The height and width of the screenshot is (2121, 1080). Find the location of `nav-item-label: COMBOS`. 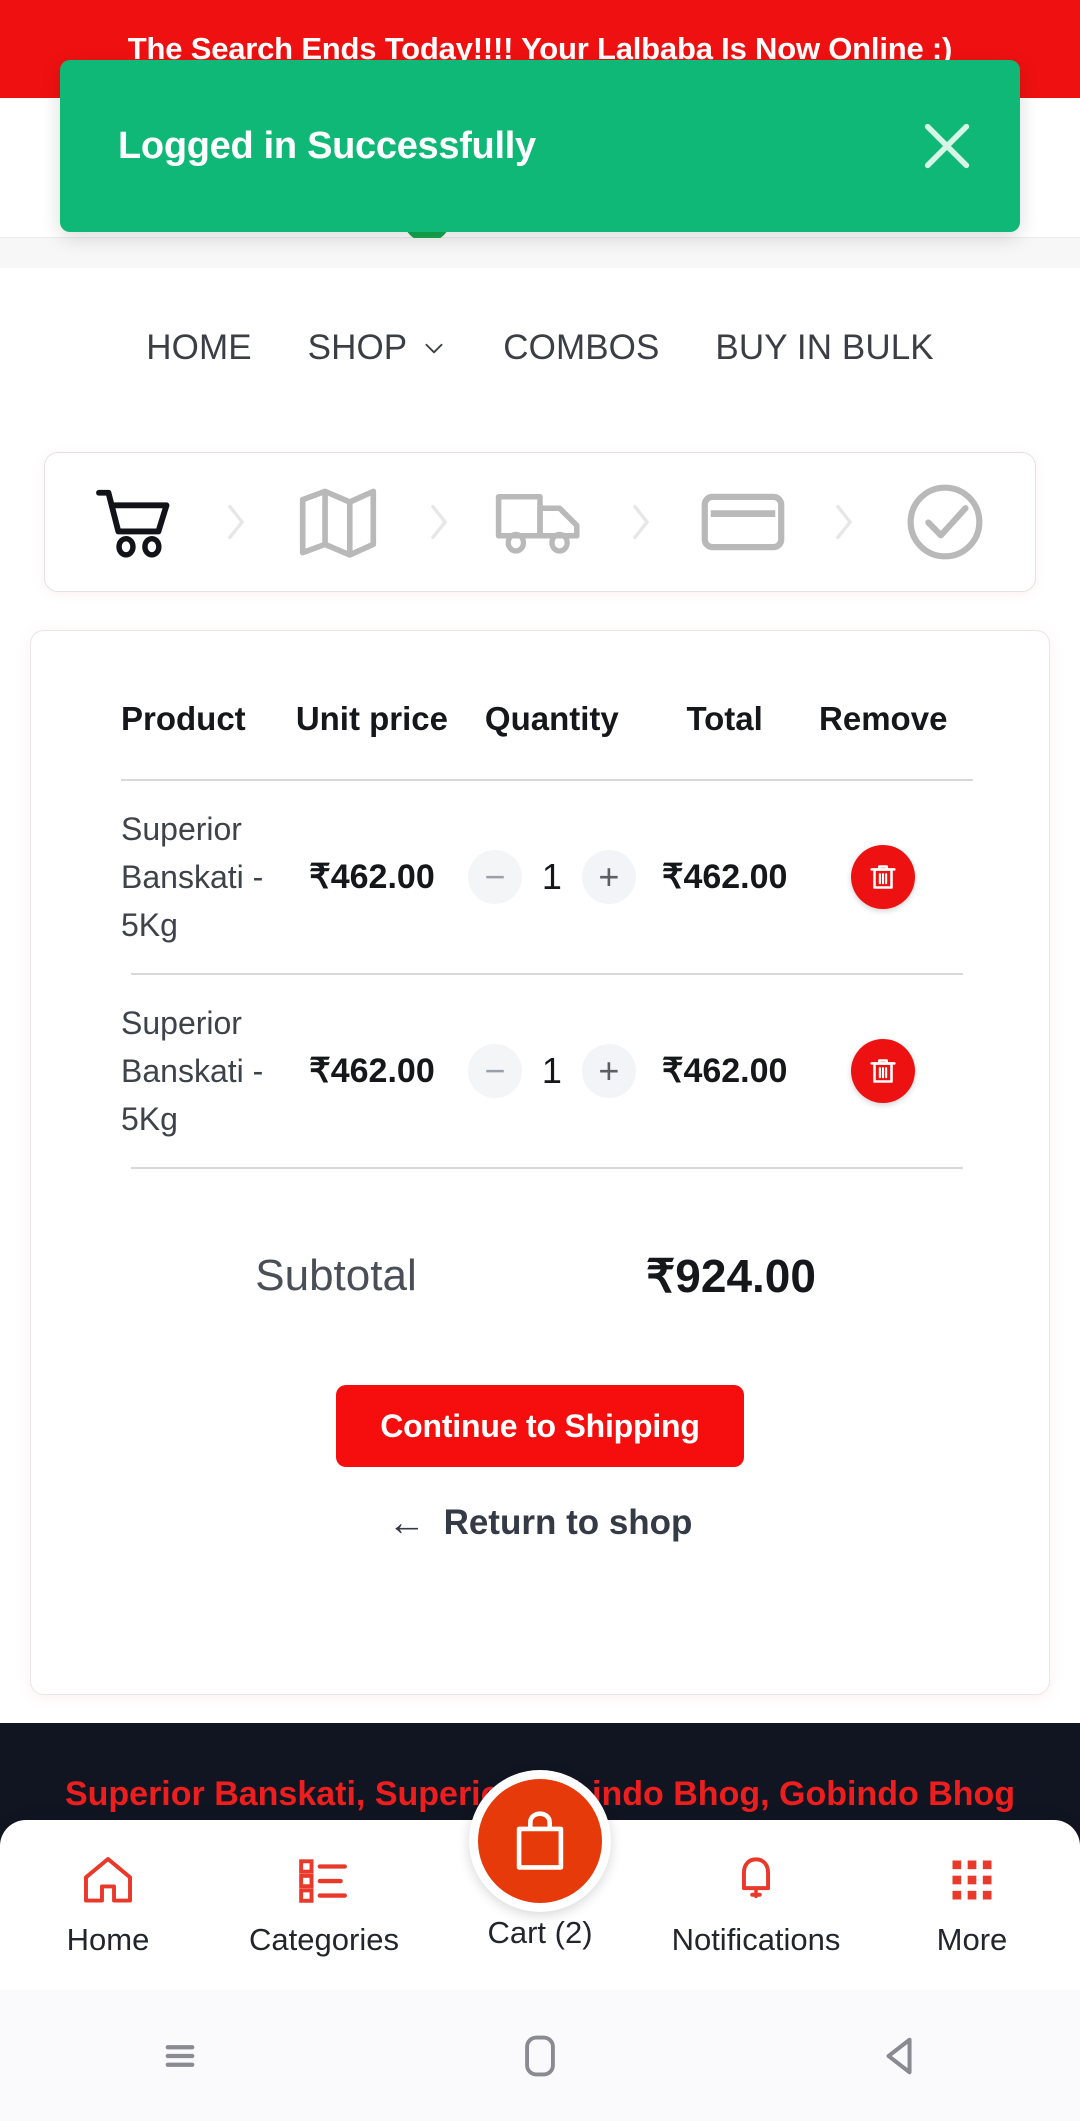

nav-item-label: COMBOS is located at coordinates (581, 347).